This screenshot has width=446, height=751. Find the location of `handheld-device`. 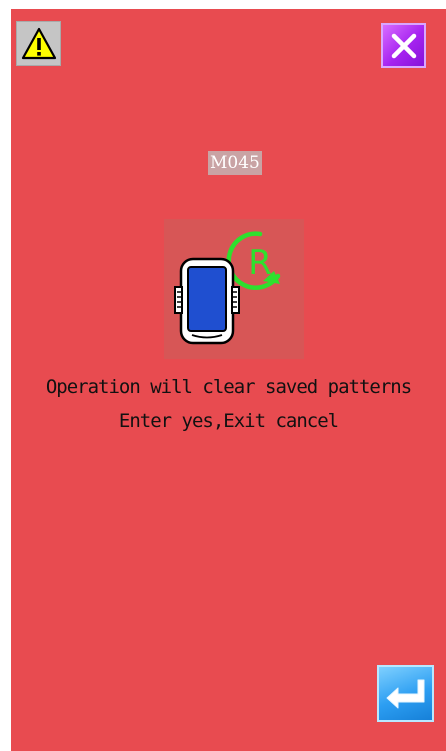

handheld-device is located at coordinates (207, 301).